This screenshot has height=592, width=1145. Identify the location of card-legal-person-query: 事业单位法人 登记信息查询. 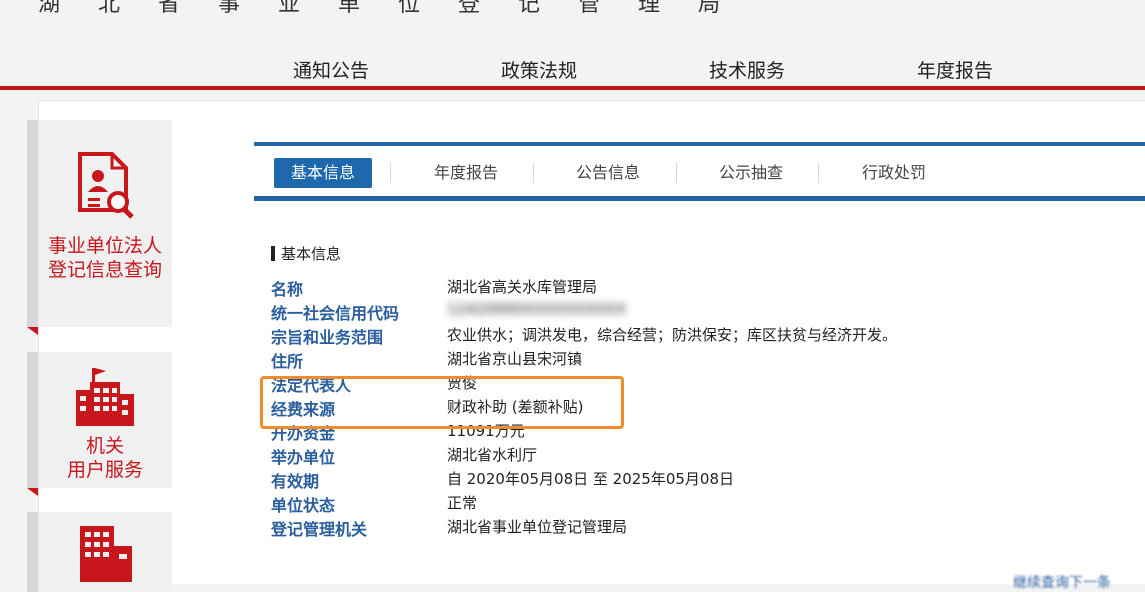
(99, 227).